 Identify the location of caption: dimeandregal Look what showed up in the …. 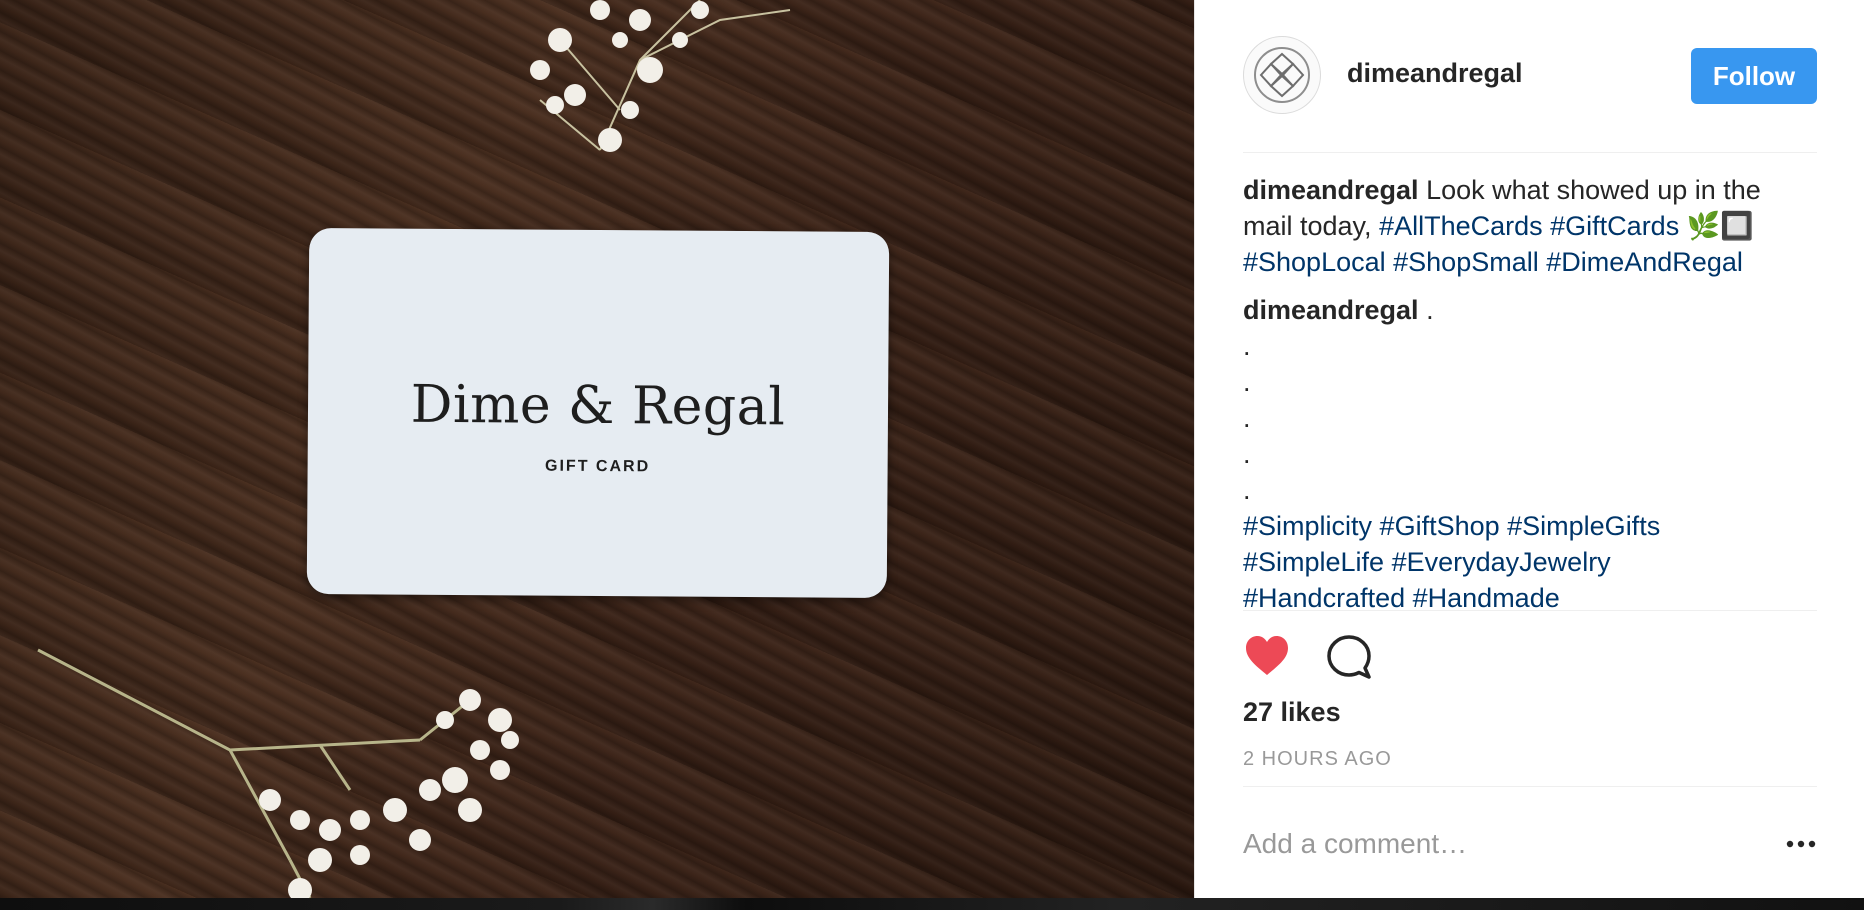
(1530, 226).